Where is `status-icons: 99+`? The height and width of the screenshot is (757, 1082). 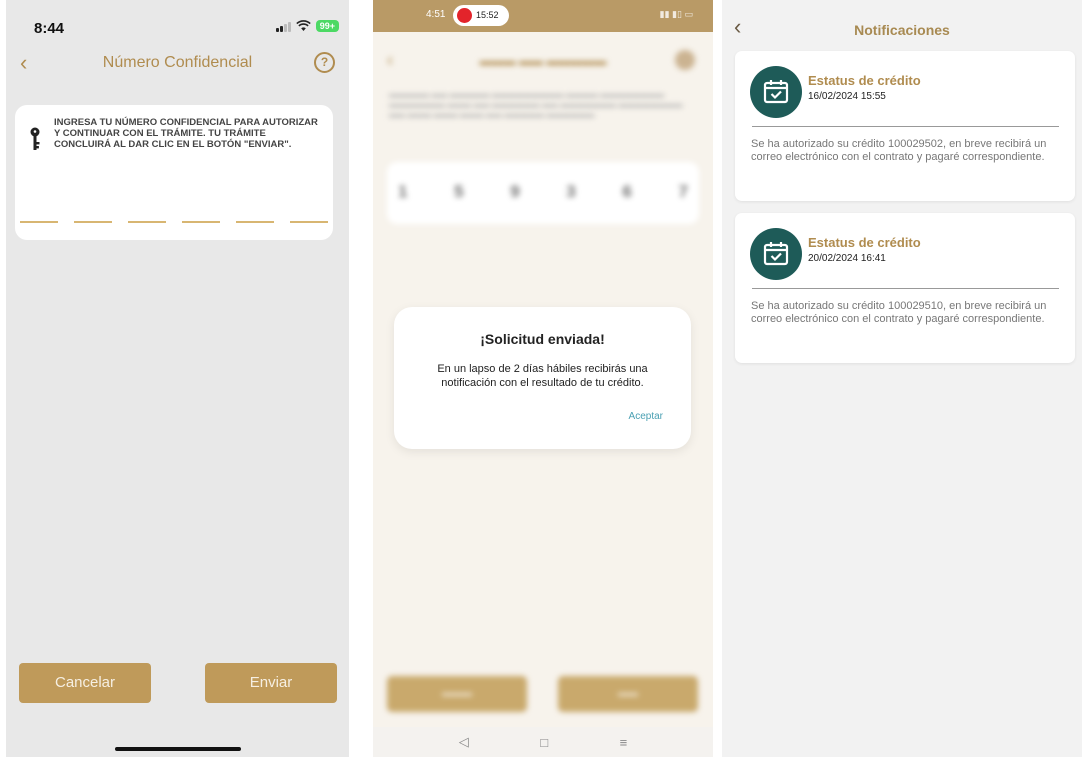
status-icons: 99+ is located at coordinates (307, 26).